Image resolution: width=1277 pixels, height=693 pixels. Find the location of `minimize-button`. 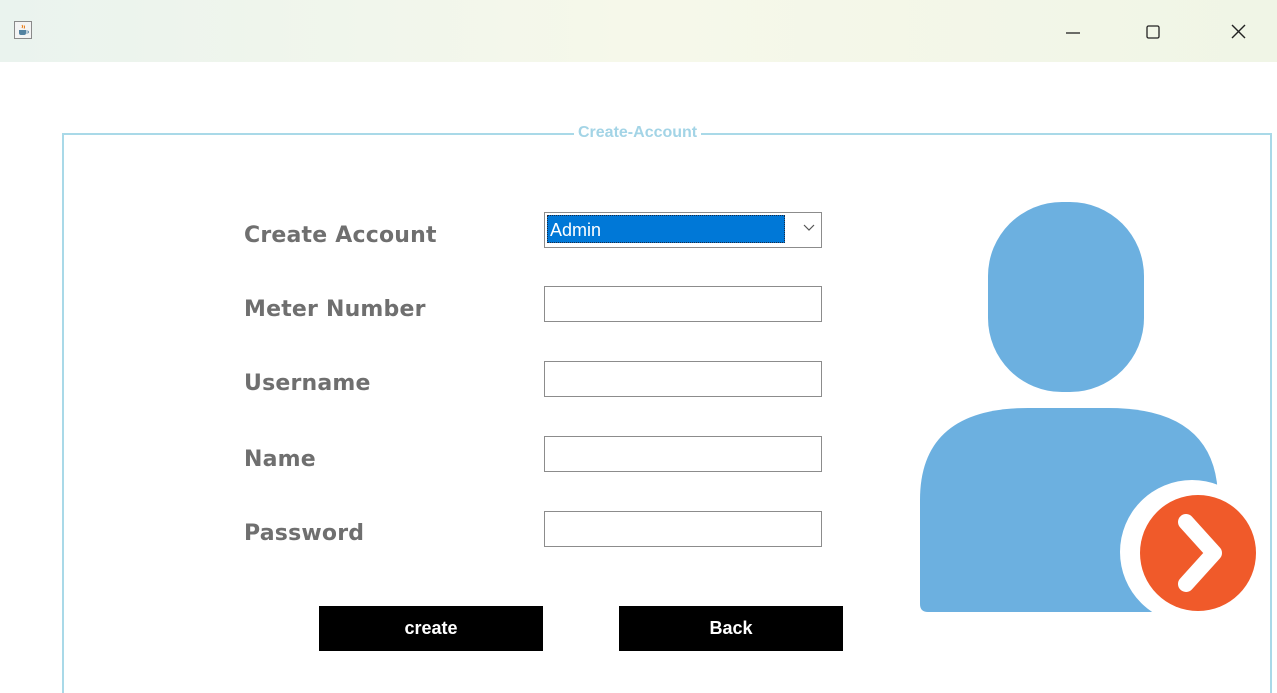

minimize-button is located at coordinates (1073, 32).